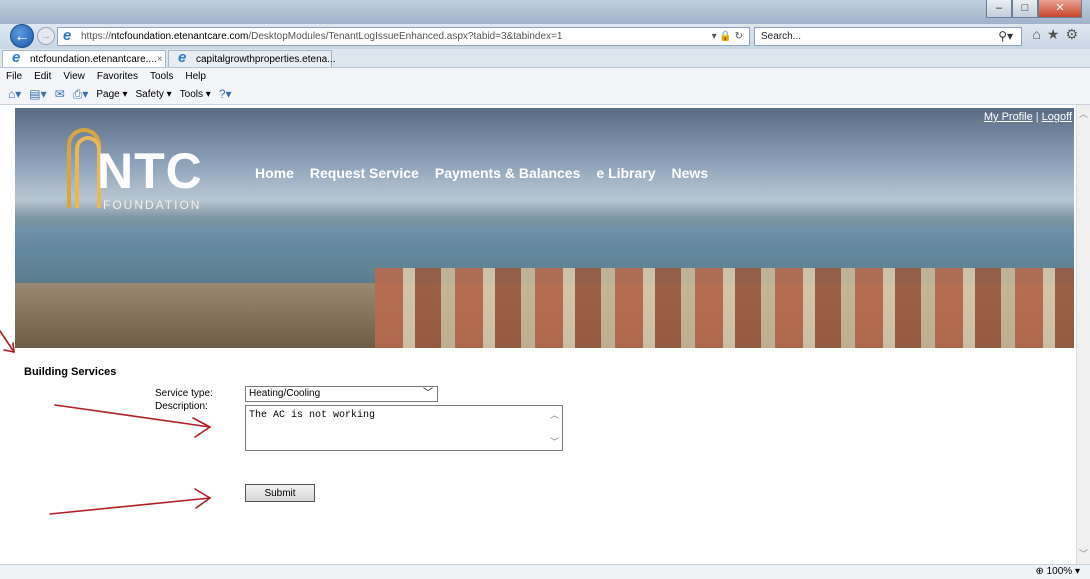 The height and width of the screenshot is (579, 1090). Describe the element at coordinates (154, 94) in the screenshot. I see `safety-menu: Safety ▾` at that location.